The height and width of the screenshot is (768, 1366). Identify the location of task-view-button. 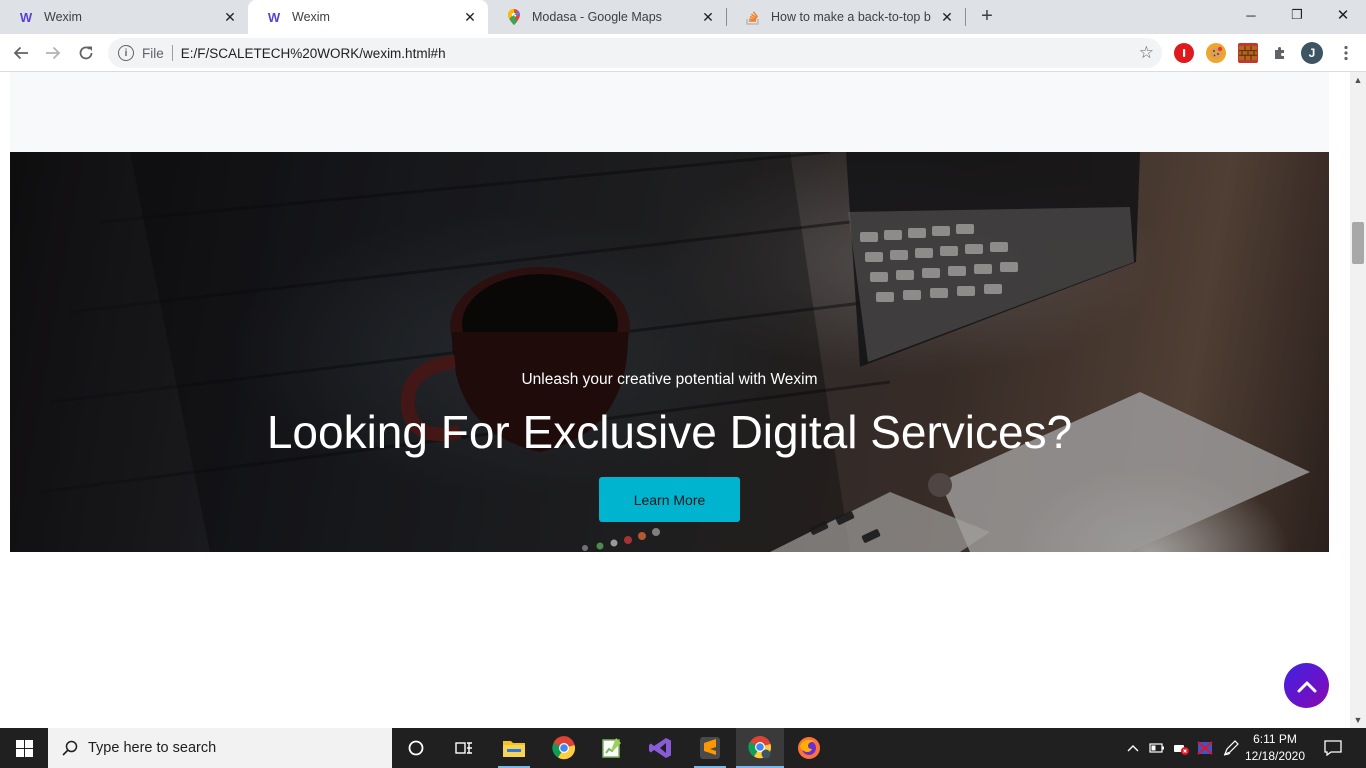
(464, 748).